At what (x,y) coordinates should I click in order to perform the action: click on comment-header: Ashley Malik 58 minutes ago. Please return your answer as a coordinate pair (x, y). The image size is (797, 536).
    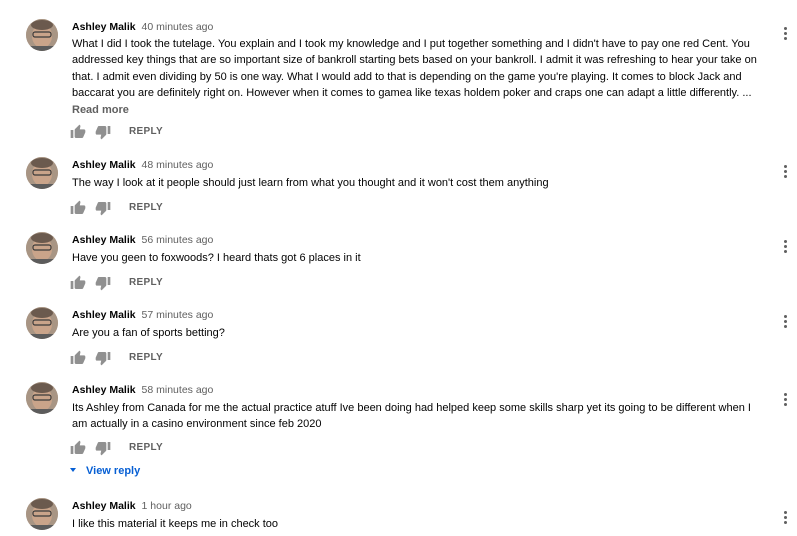
    Looking at the image, I should click on (142, 390).